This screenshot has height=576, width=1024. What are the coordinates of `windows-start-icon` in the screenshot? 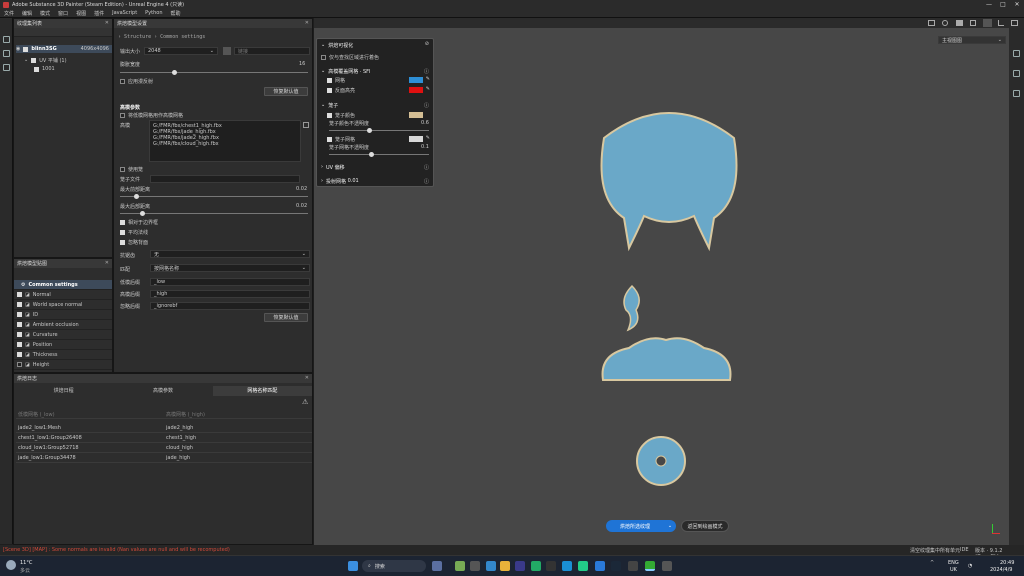 It's located at (353, 566).